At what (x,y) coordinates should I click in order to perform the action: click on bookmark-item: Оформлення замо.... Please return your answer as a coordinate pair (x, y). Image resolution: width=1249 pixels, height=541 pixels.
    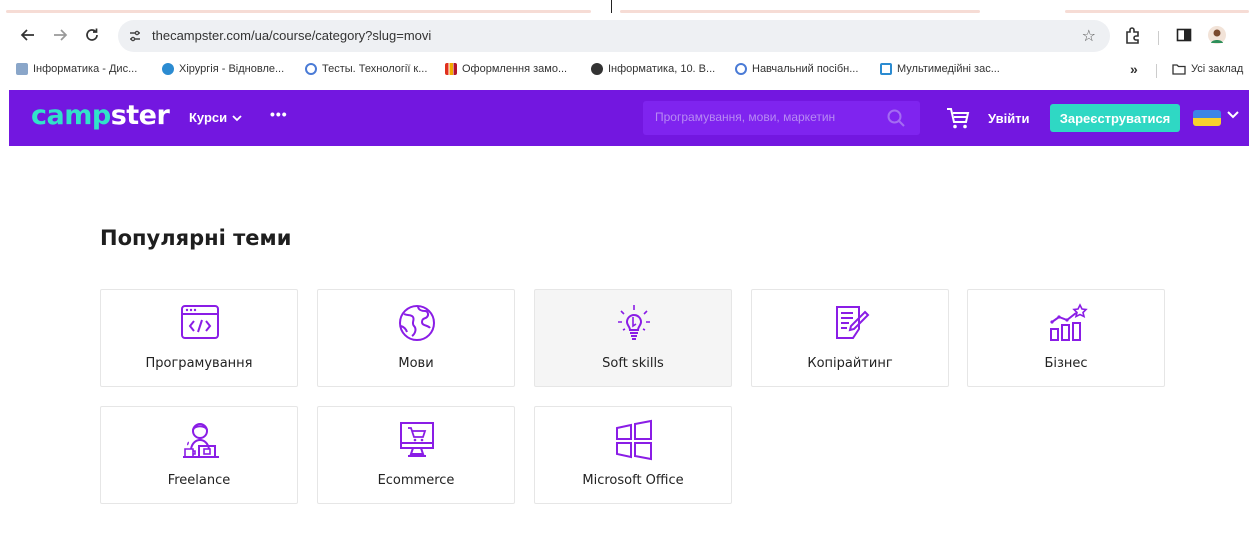
    Looking at the image, I should click on (506, 69).